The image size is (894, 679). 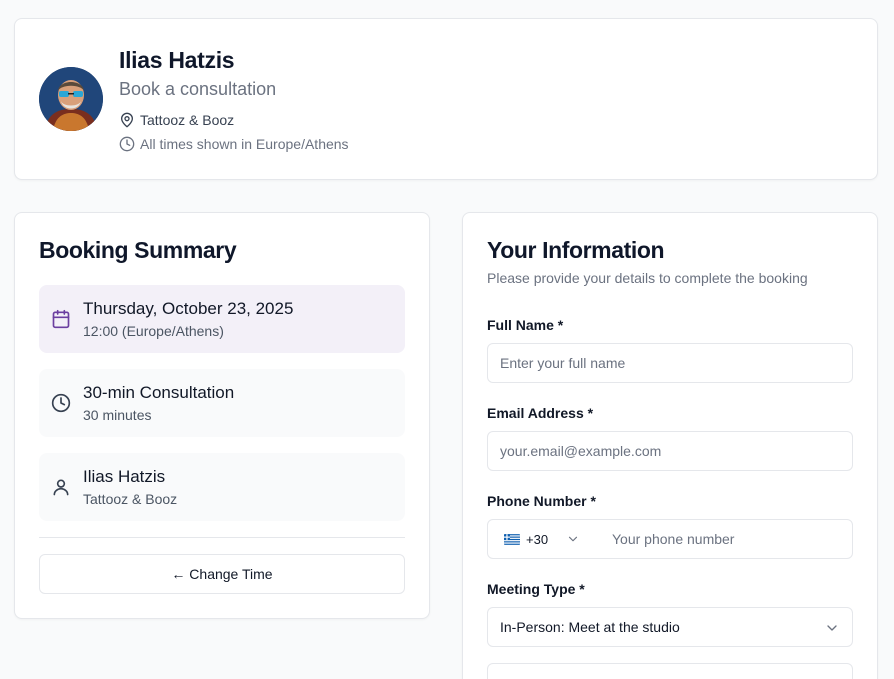 What do you see at coordinates (536, 589) in the screenshot?
I see `meeting-type-label: Meeting Type *` at bounding box center [536, 589].